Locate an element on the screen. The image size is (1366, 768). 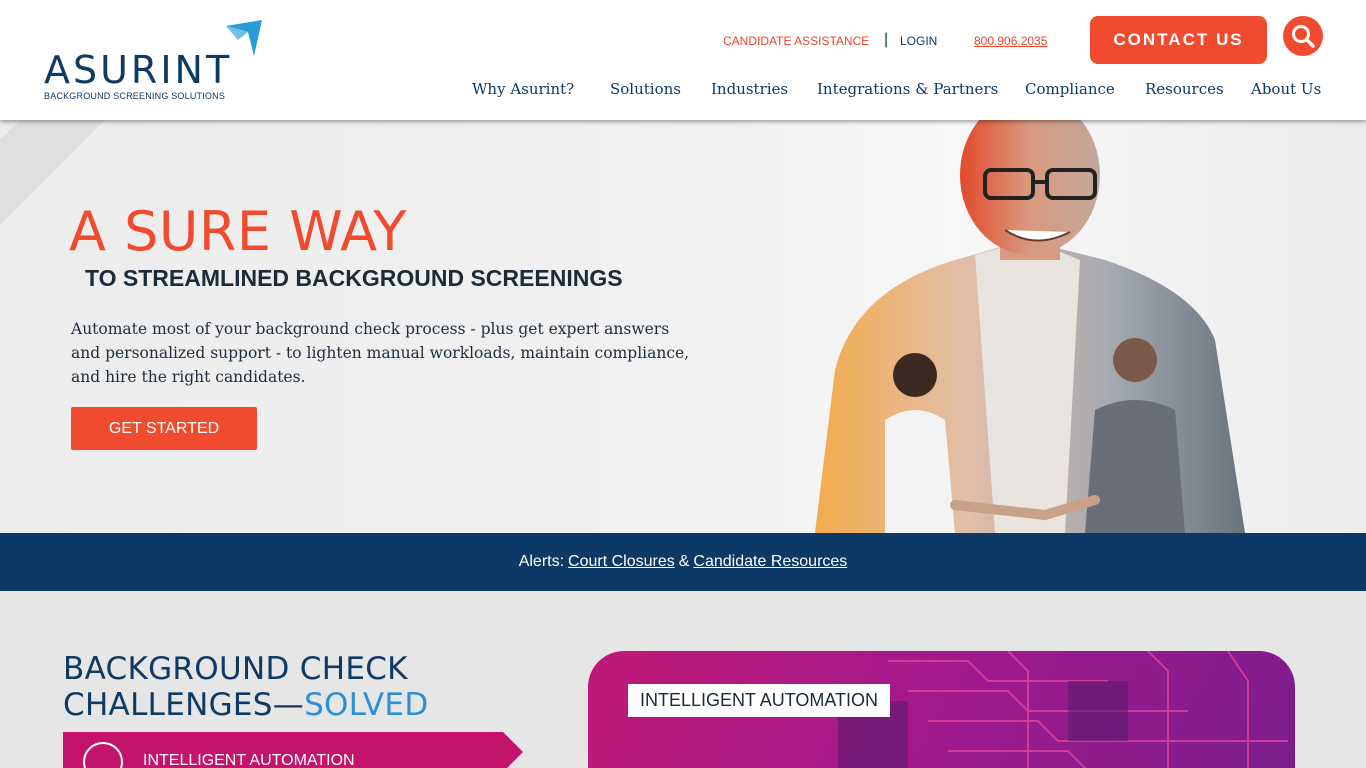
candidate-resources-link: Candidate Resources is located at coordinates (770, 562).